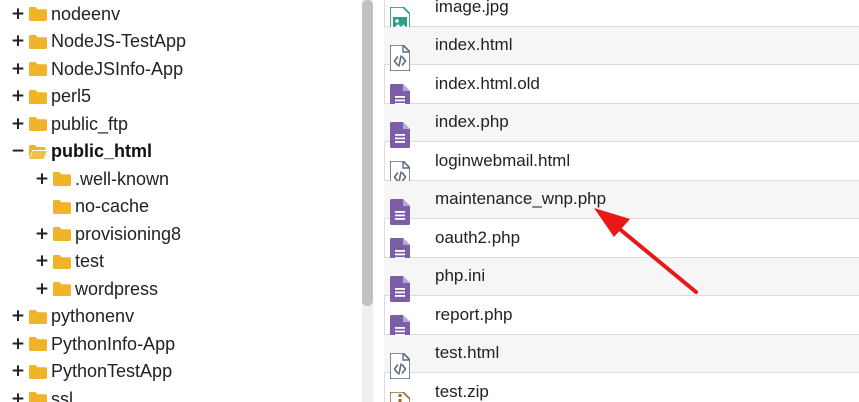 The height and width of the screenshot is (402, 859). I want to click on tree-item-public-html: − public_html, so click(81, 152).